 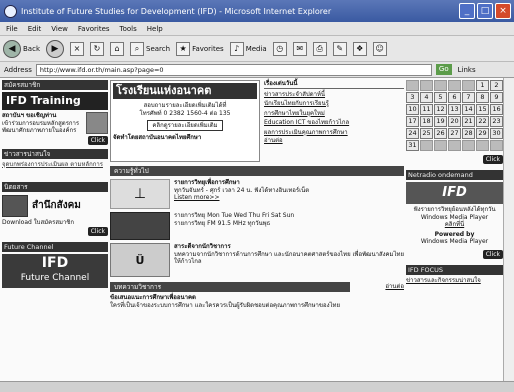 I want to click on messenger-icon: ☺, so click(x=379, y=48).